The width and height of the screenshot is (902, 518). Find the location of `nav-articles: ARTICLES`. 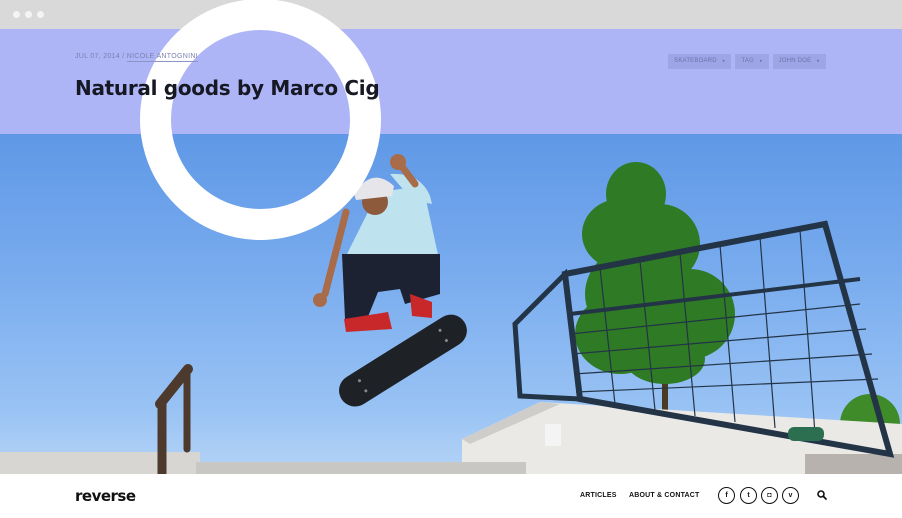

nav-articles: ARTICLES is located at coordinates (598, 495).